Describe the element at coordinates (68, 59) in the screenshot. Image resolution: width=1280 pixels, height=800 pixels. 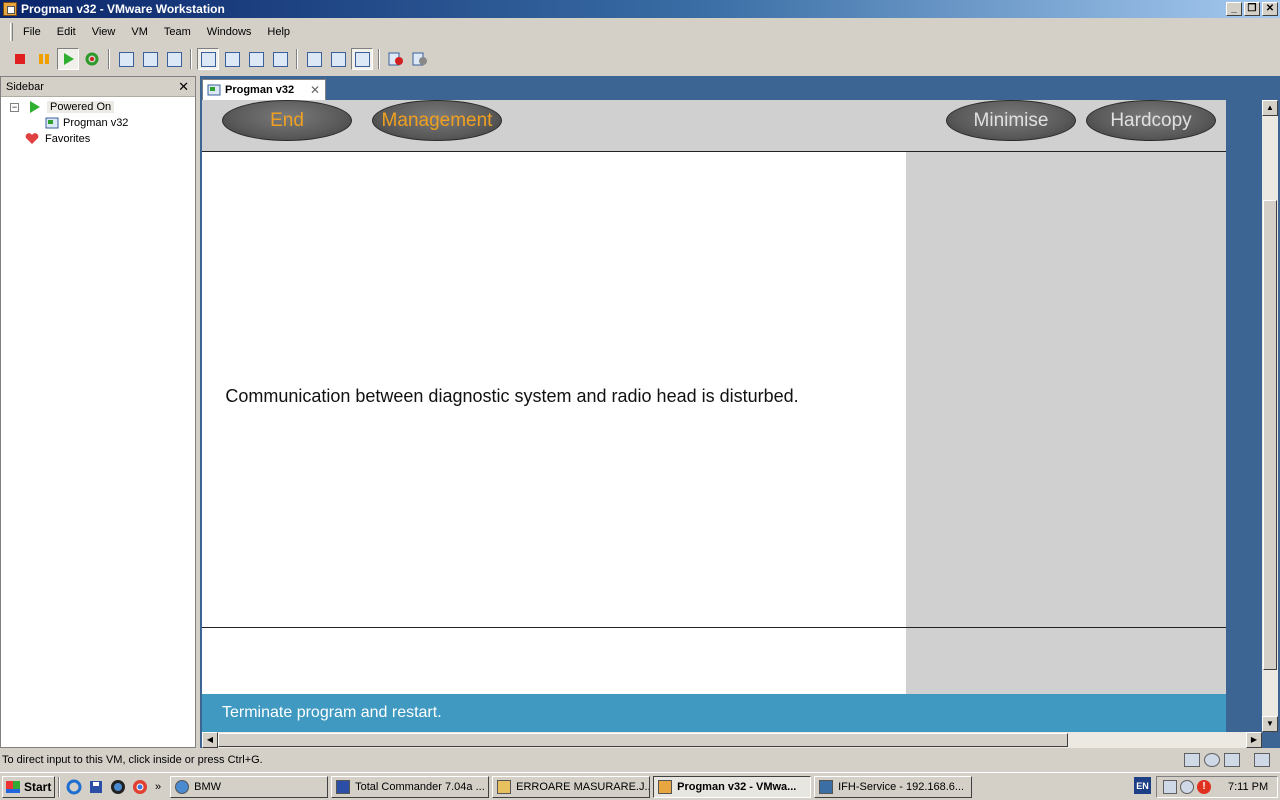
I see `power-on-button` at that location.